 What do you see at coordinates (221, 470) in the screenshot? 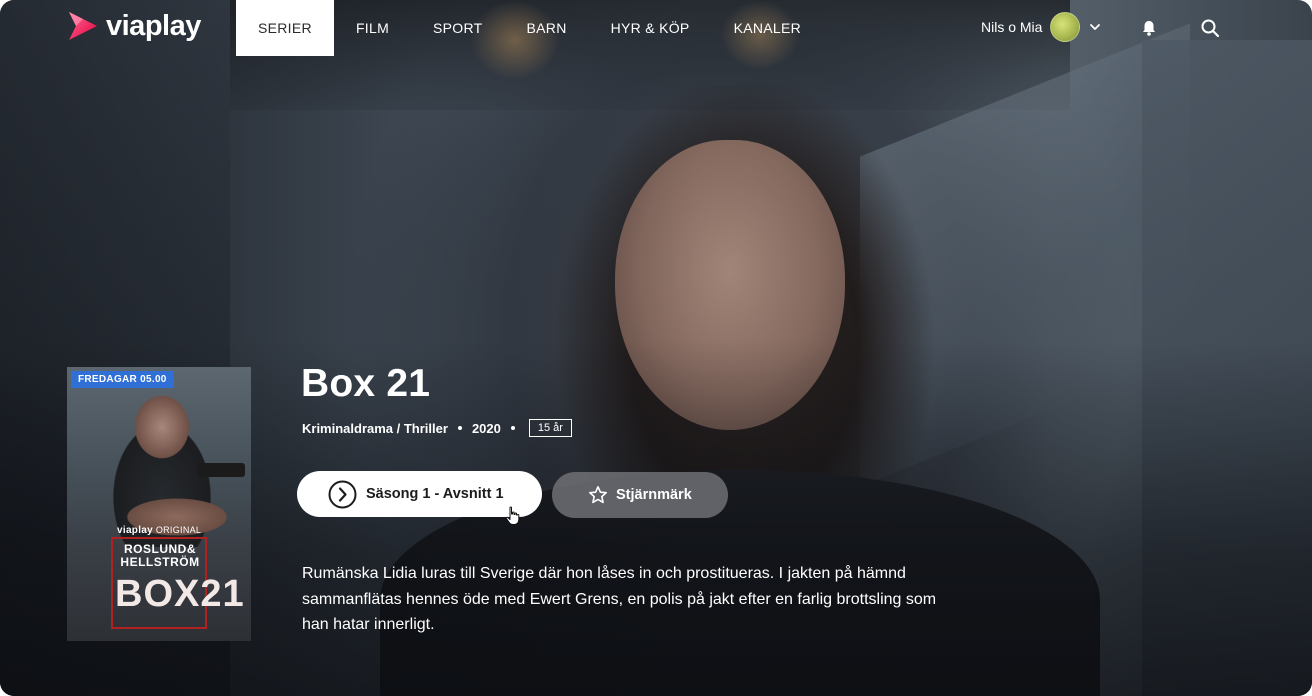
I see `poster-gun` at bounding box center [221, 470].